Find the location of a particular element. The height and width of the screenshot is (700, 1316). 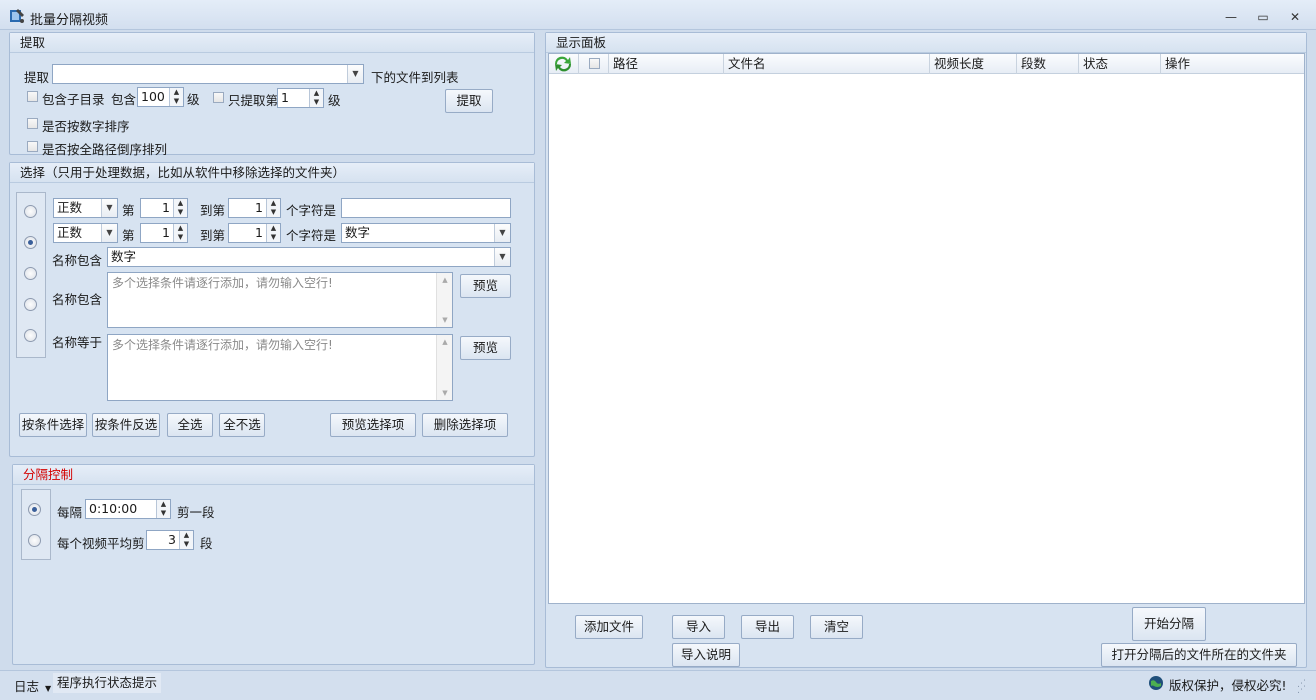

import-button: 导入 is located at coordinates (698, 627).